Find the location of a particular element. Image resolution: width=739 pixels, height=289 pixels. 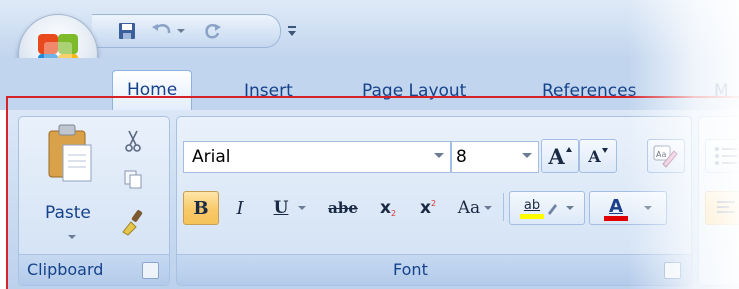

paste-button: Paste is located at coordinates (70, 186).